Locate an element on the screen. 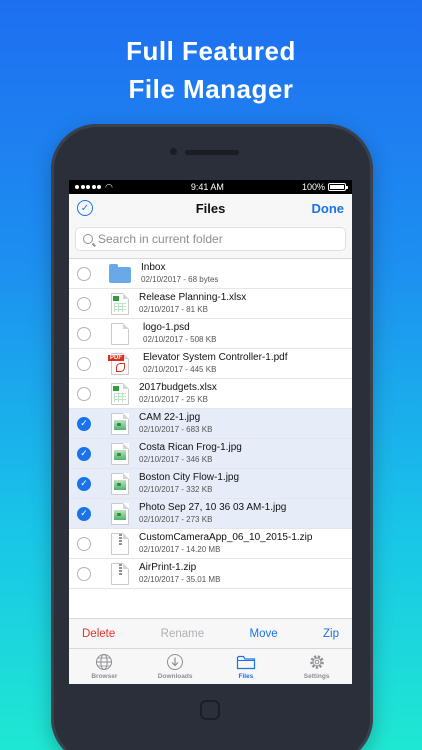  file-details: 02/10/2017 - 68 bytes is located at coordinates (179, 280).